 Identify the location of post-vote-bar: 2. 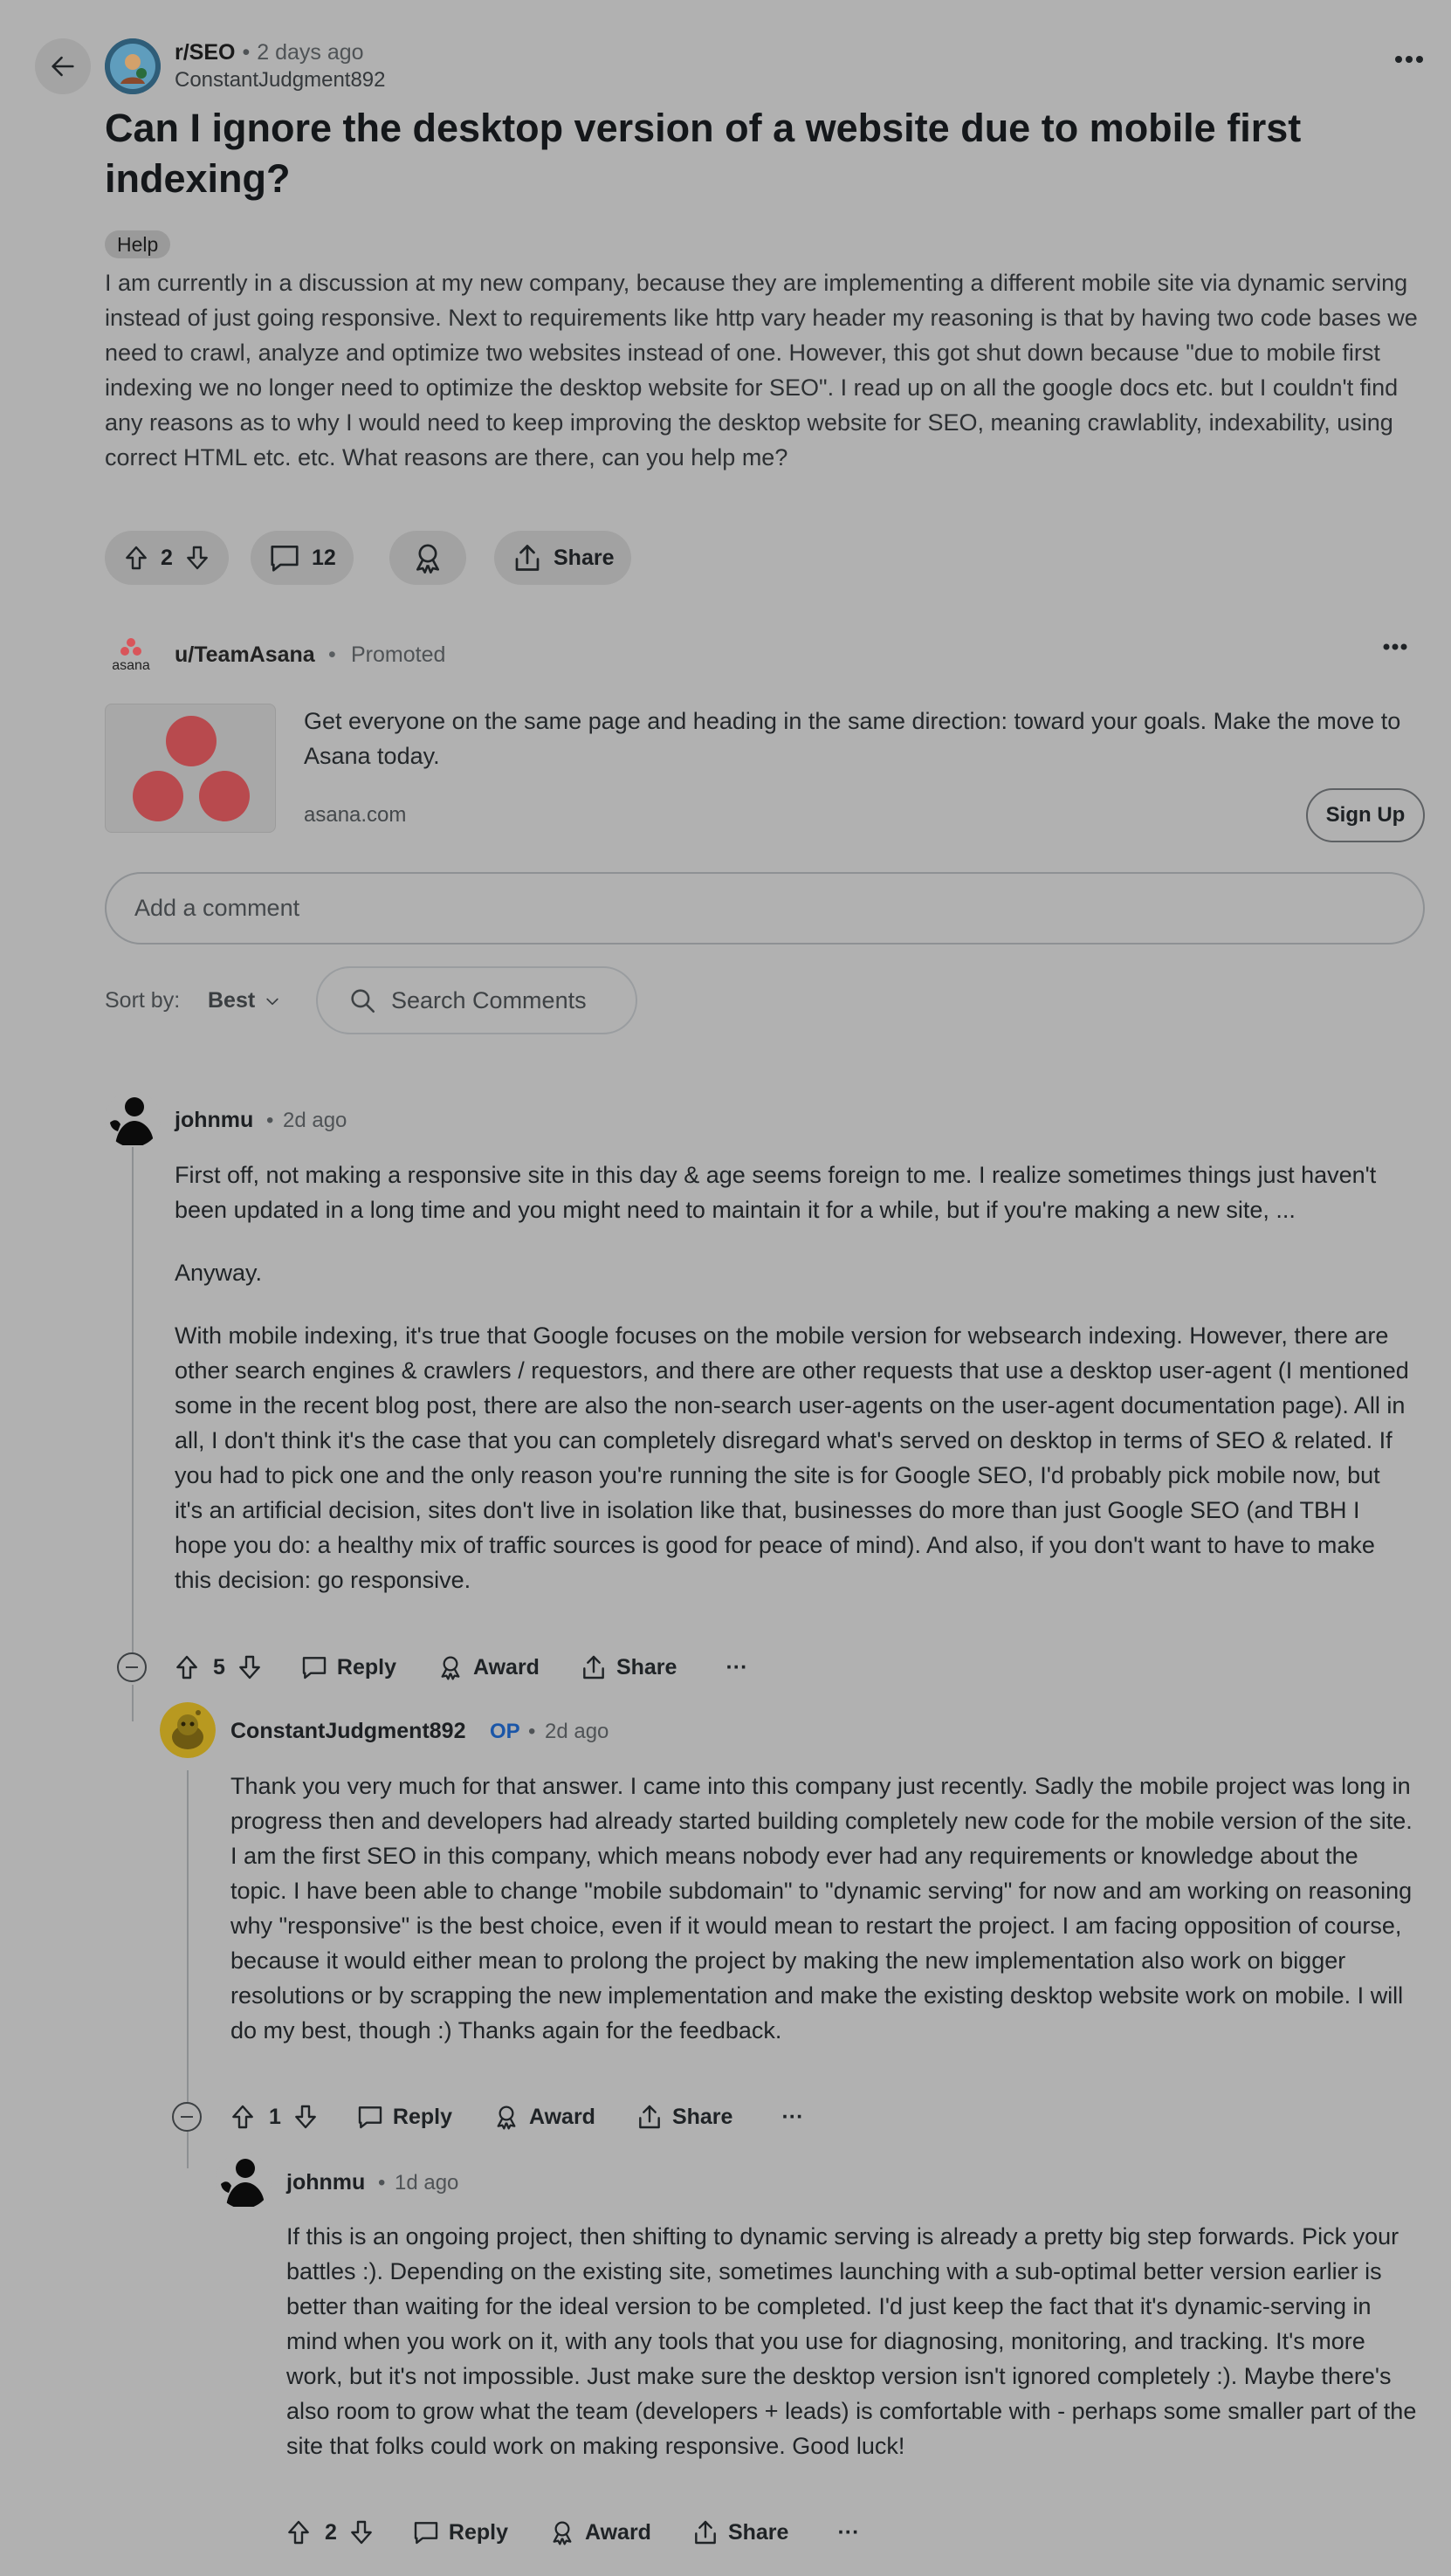
(167, 558).